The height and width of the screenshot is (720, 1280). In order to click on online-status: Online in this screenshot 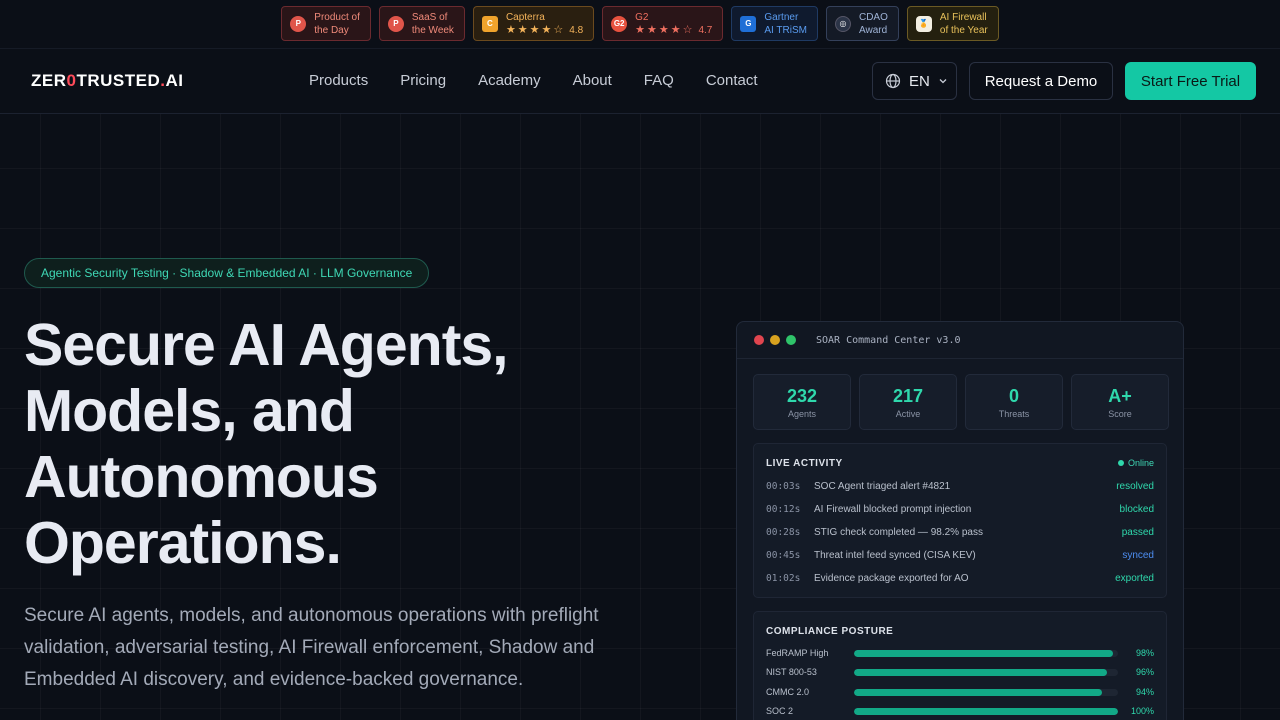, I will do `click(1135, 463)`.